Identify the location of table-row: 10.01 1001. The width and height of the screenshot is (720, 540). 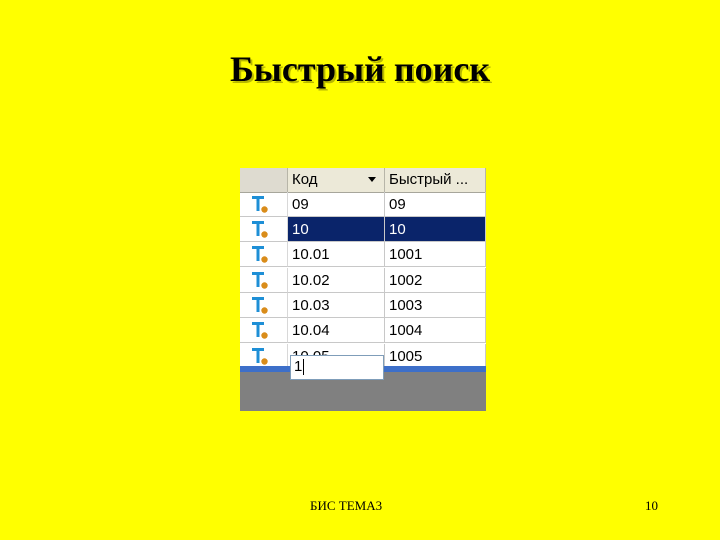
(363, 254).